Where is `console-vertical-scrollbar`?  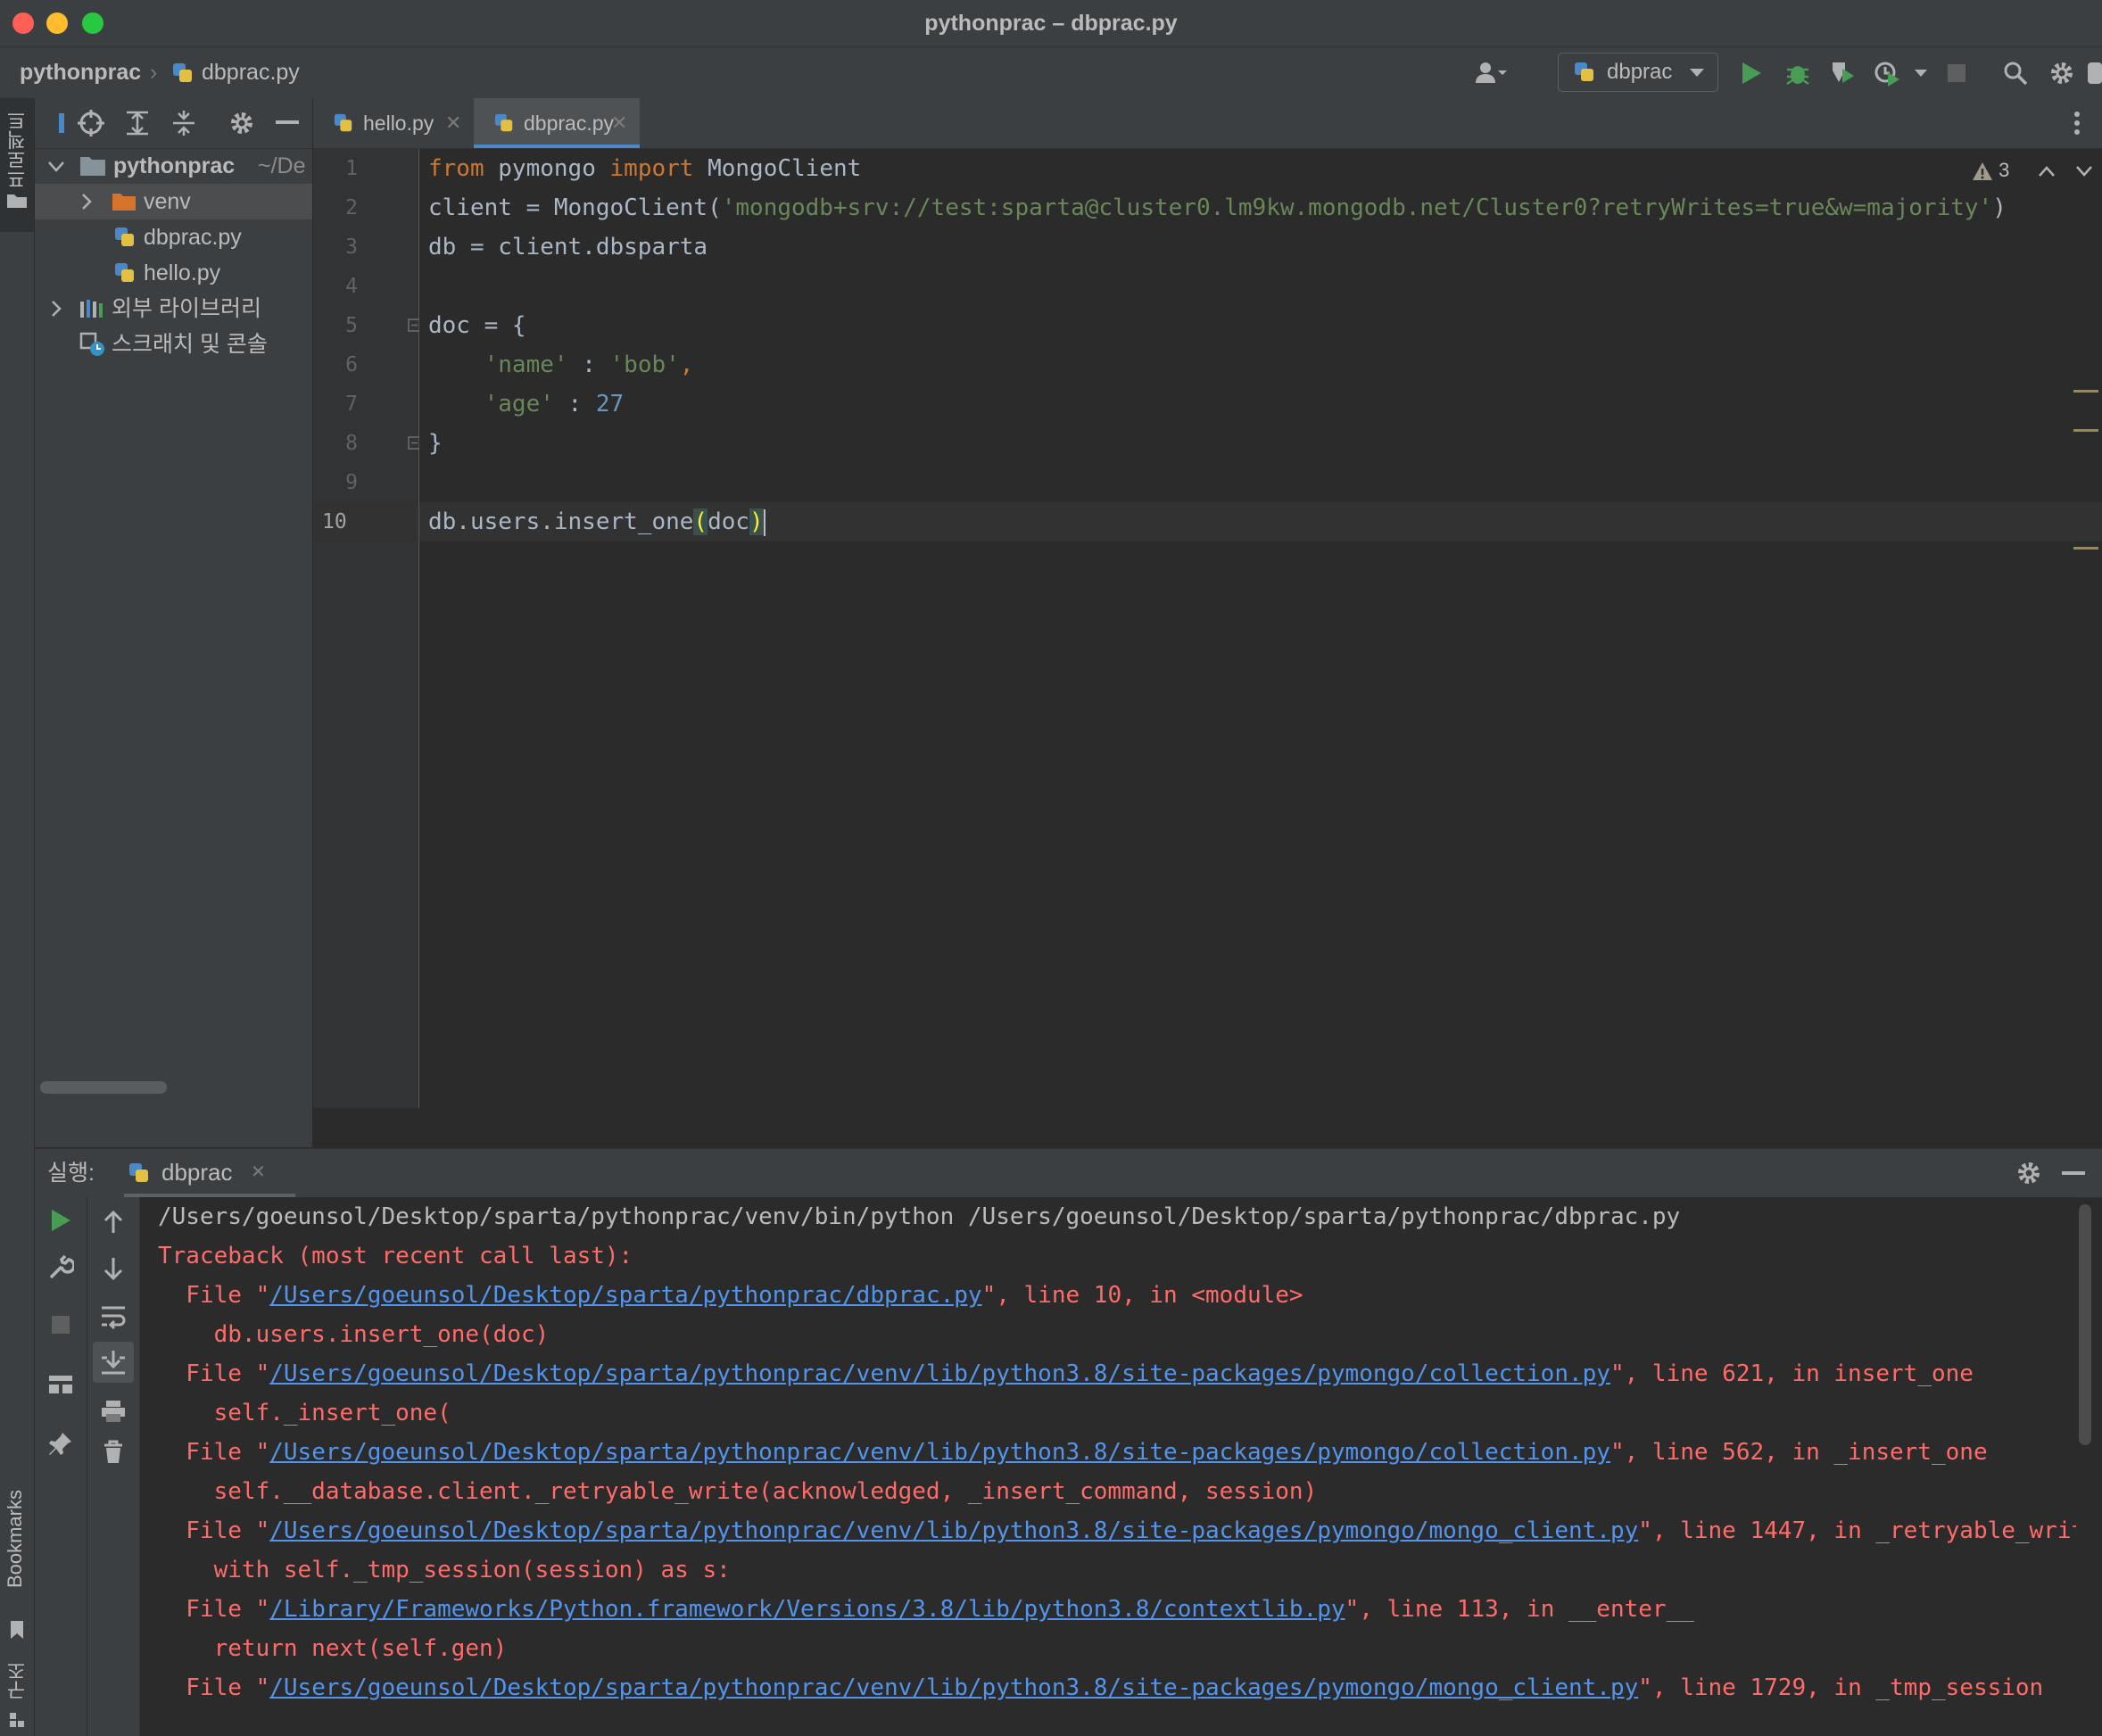
console-vertical-scrollbar is located at coordinates (2085, 1324).